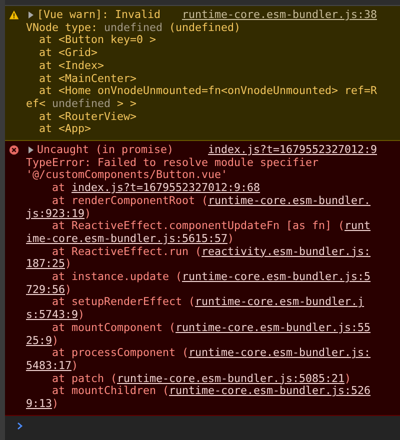 The height and width of the screenshot is (440, 400). What do you see at coordinates (201, 188) in the screenshot?
I see `stack-frame: at index.js?t=1679552327012:9:68` at bounding box center [201, 188].